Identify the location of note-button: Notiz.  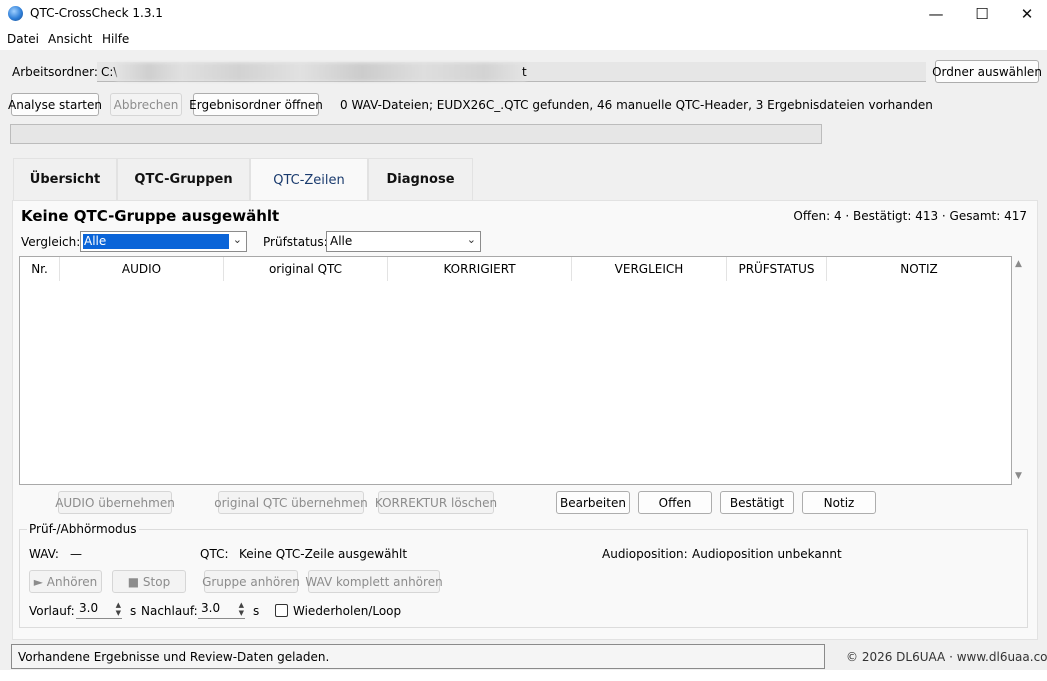
(839, 502).